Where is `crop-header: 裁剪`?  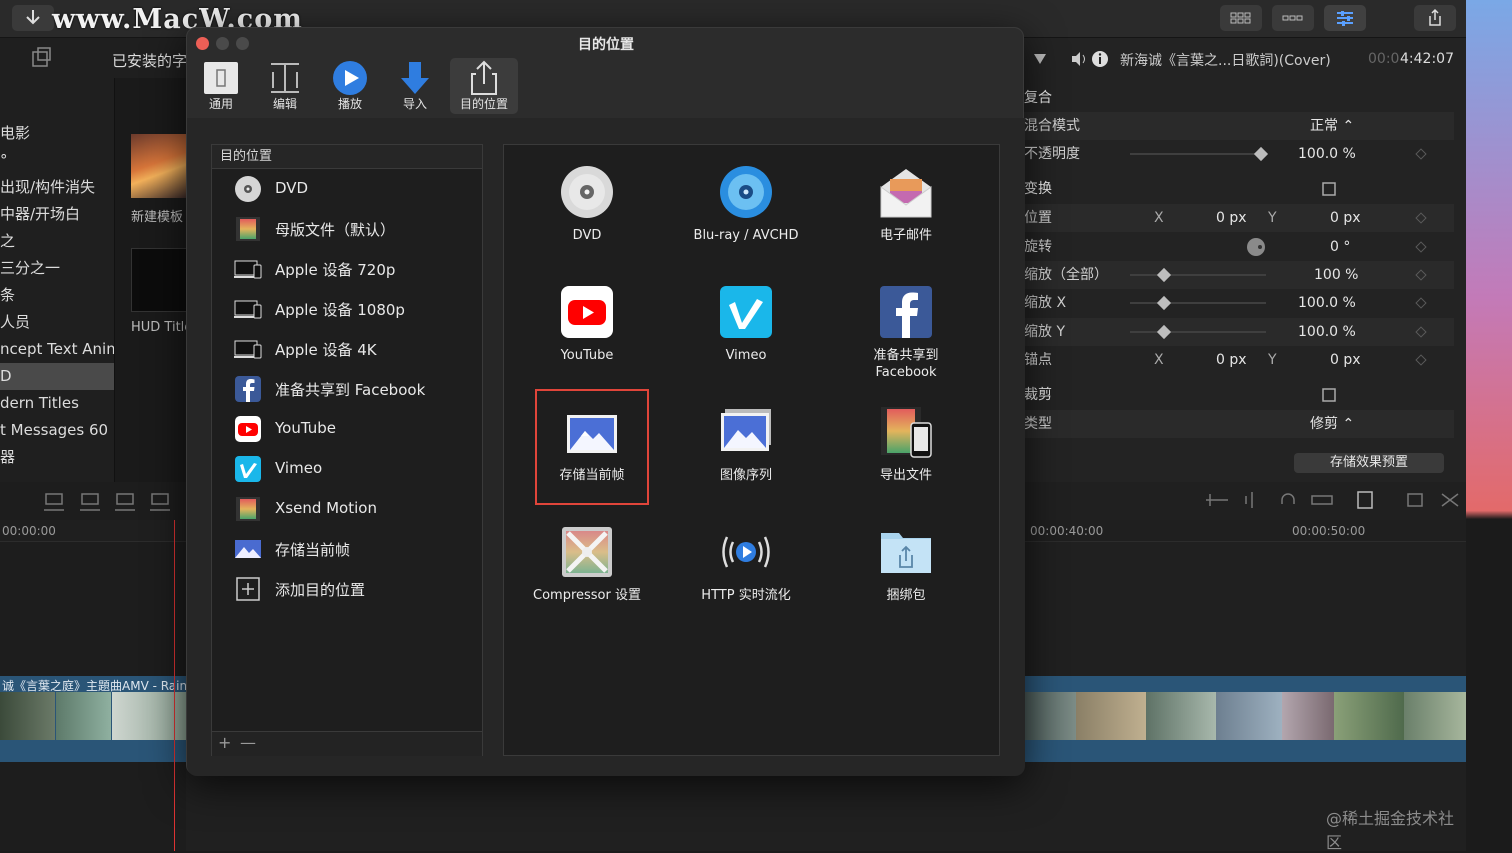 crop-header: 裁剪 is located at coordinates (1239, 395).